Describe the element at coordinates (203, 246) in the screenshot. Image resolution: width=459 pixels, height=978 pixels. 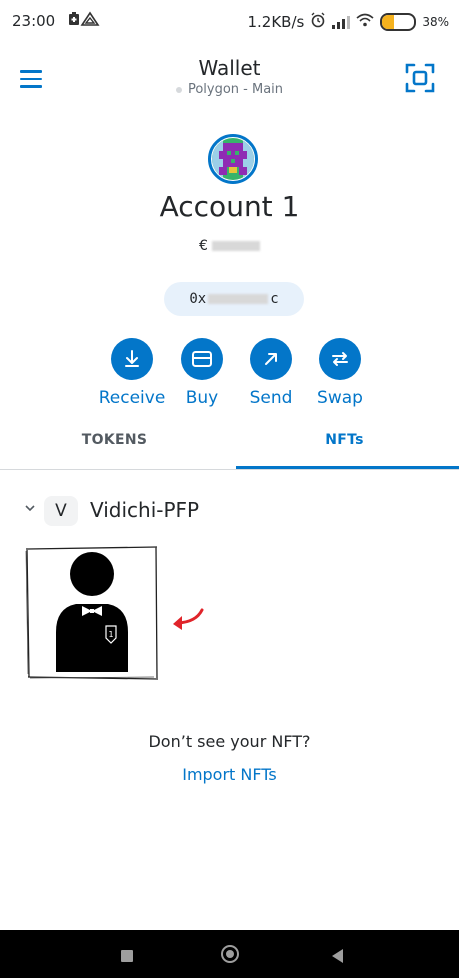
I see `currency-symbol: €` at that location.